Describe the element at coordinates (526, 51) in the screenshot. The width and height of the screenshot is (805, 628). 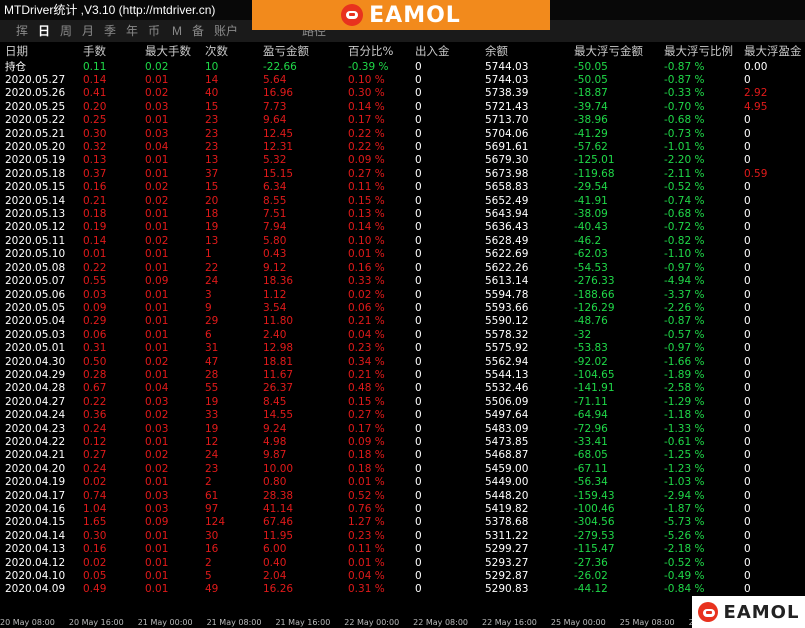
I see `column-header: 余额` at that location.